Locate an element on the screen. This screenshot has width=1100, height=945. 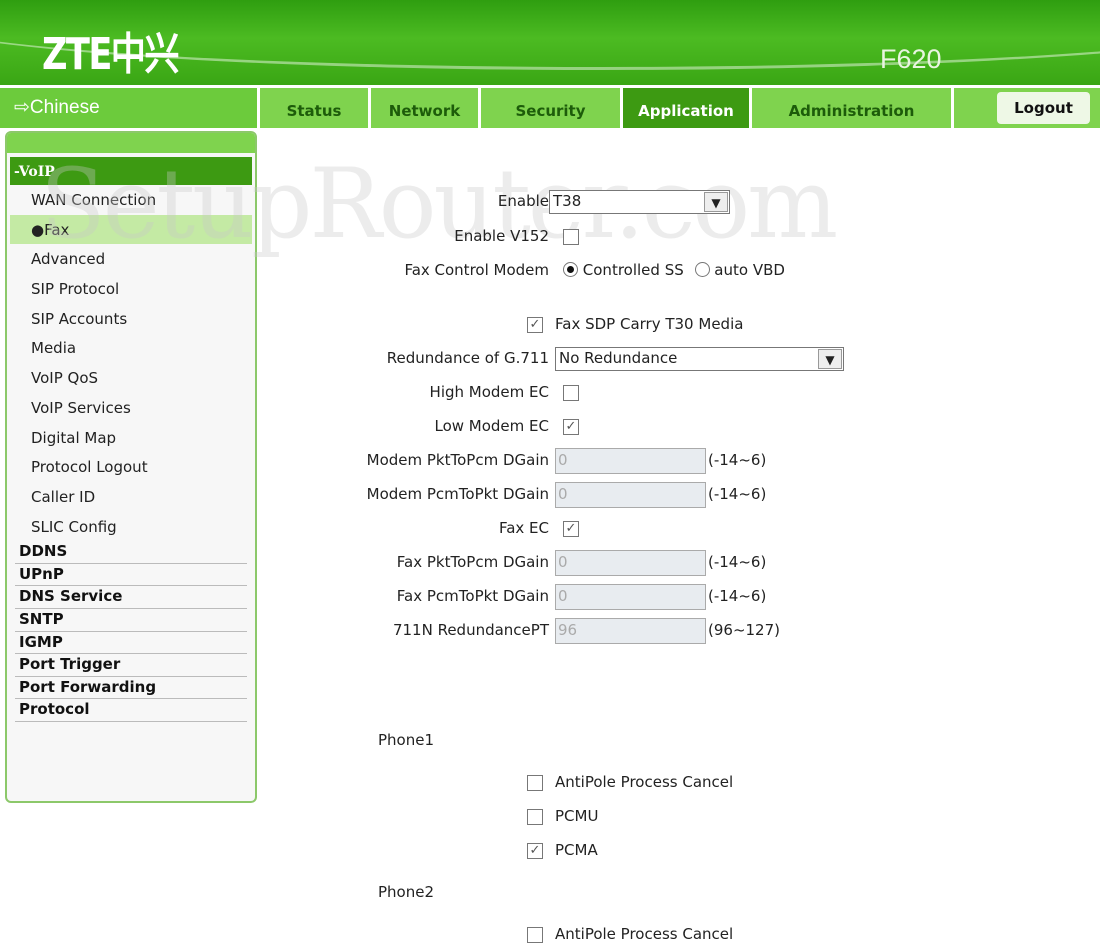
sidebar-item: DNS Service is located at coordinates (131, 598).